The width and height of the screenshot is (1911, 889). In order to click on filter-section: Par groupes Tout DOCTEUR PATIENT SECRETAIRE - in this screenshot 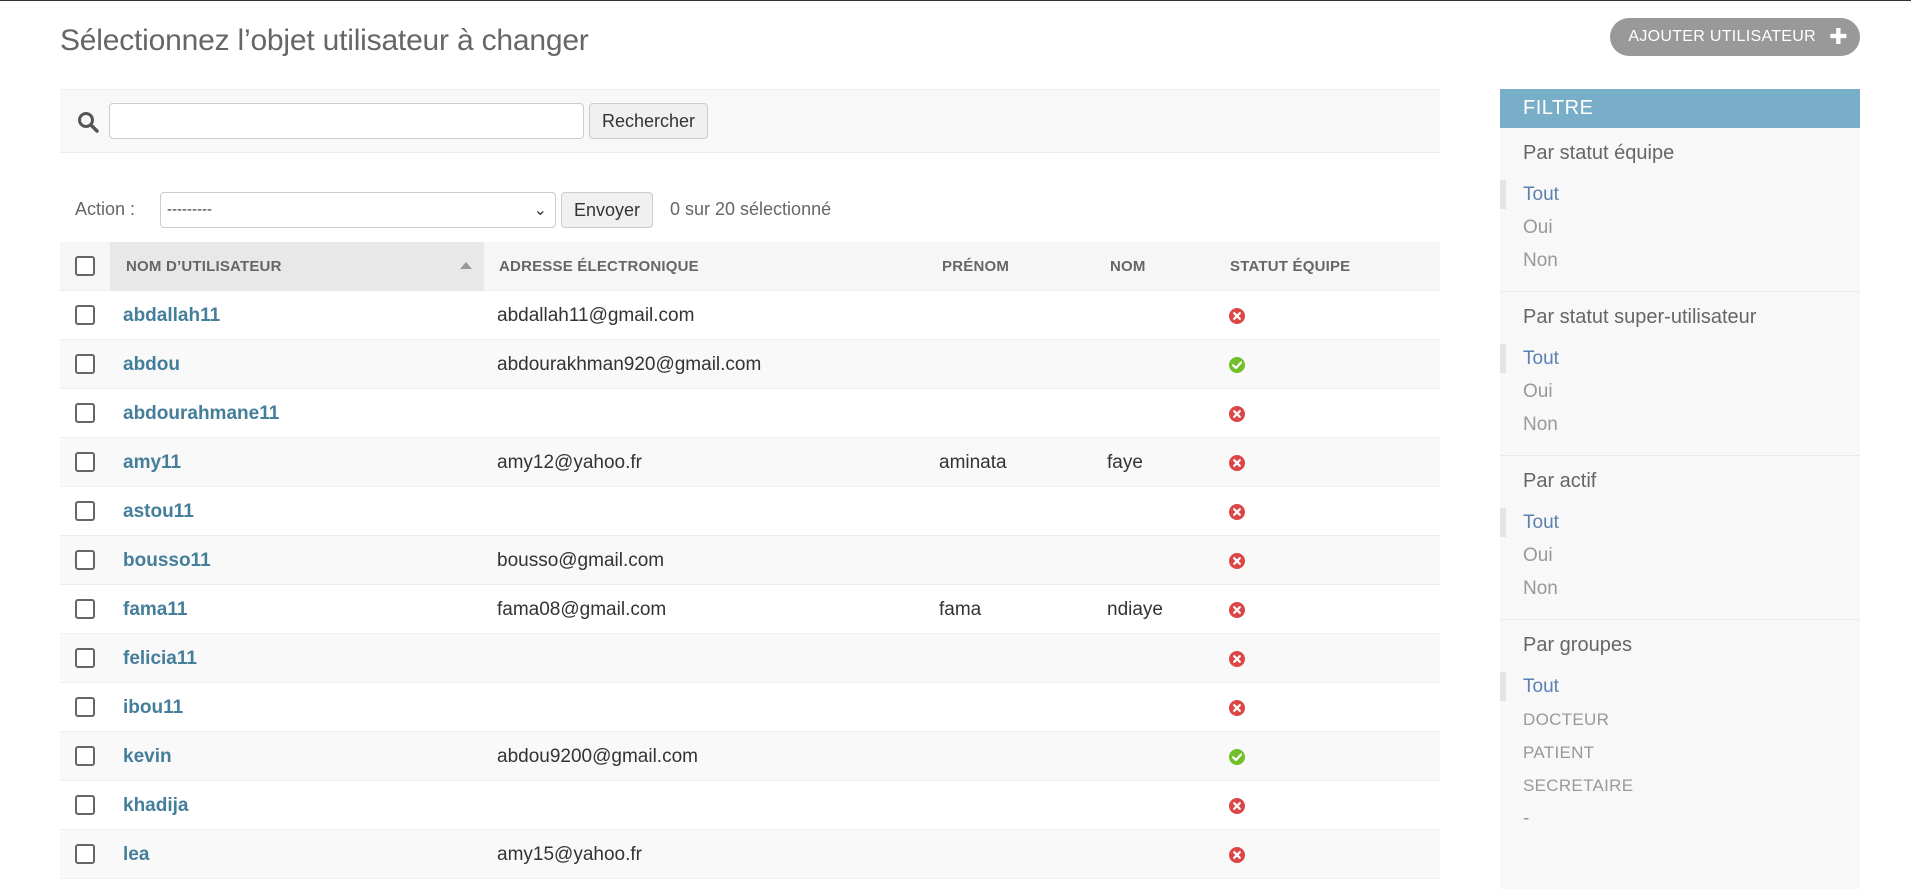, I will do `click(1680, 734)`.